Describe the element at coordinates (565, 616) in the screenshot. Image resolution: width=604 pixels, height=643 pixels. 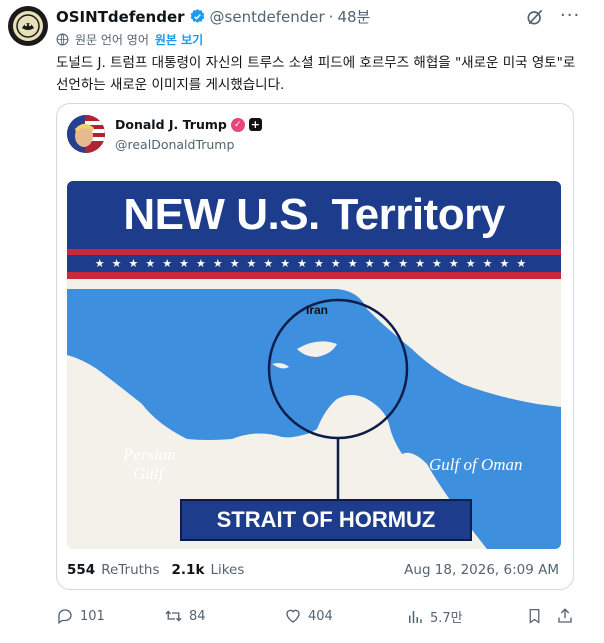
I see `share-icon` at that location.